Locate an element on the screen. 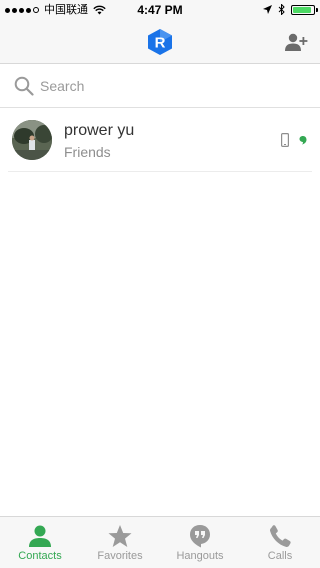 The width and height of the screenshot is (320, 568). search-input is located at coordinates (170, 86).